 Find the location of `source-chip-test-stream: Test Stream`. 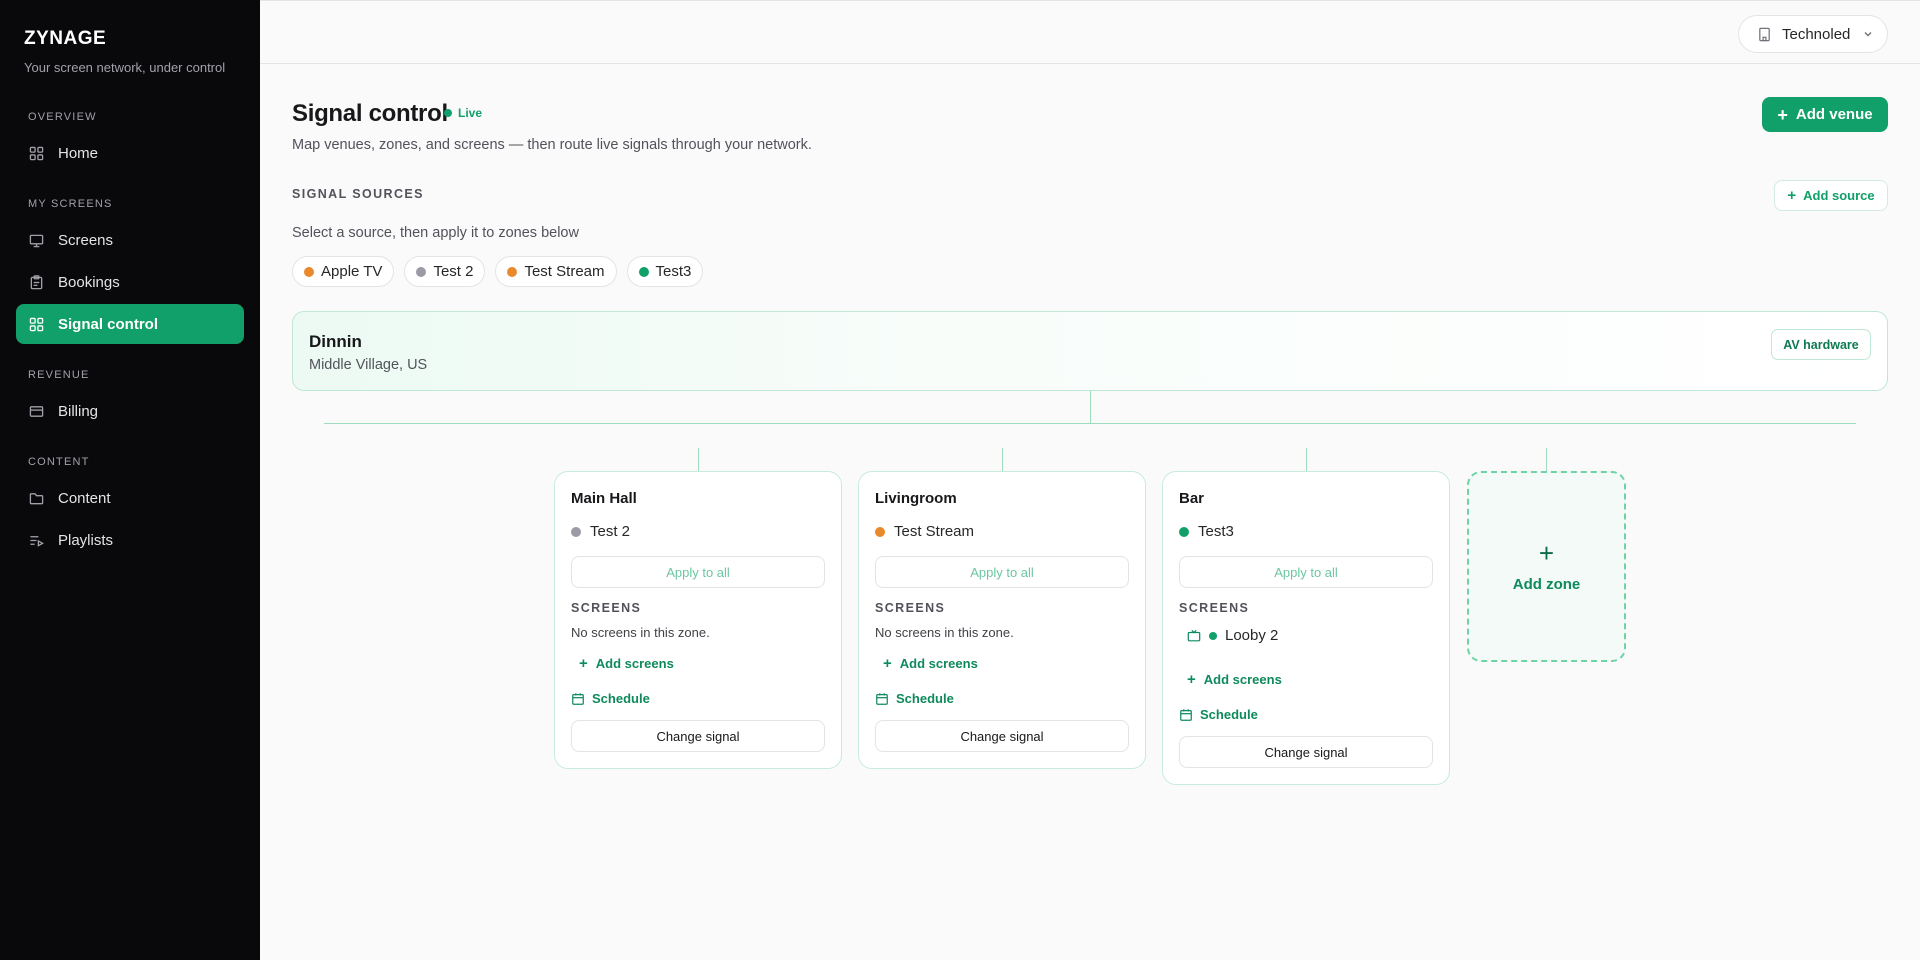

source-chip-test-stream: Test Stream is located at coordinates (556, 271).